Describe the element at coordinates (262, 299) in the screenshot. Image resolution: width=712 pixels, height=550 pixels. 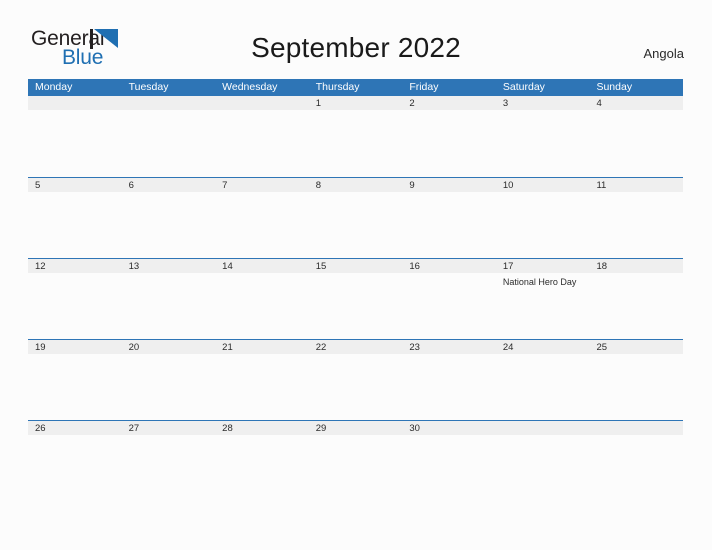
I see `calendar-day-cell: 14` at that location.